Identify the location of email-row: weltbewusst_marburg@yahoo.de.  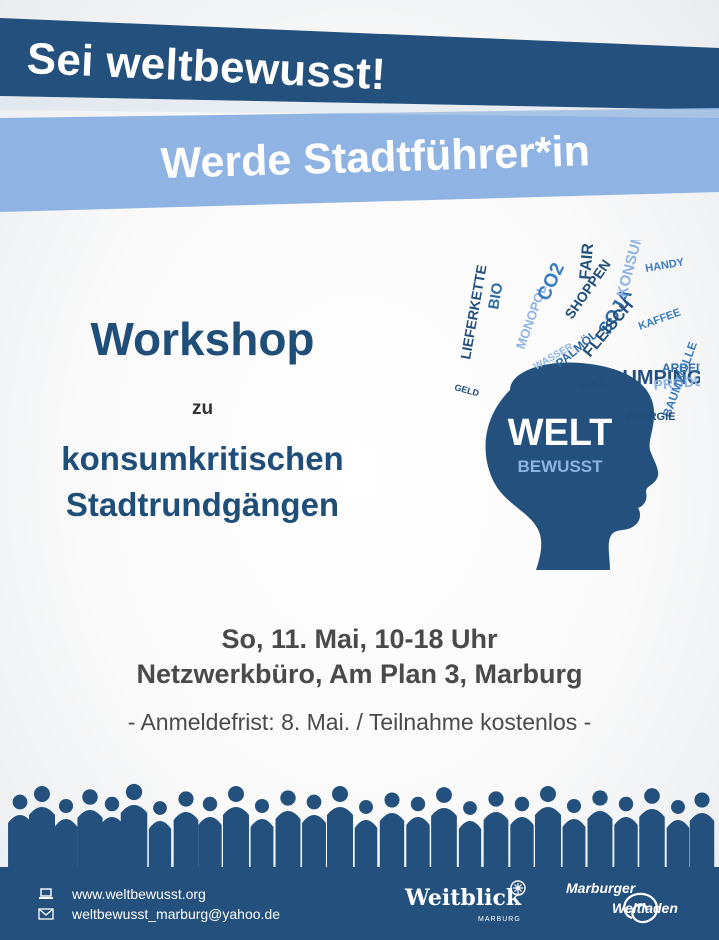
(159, 914).